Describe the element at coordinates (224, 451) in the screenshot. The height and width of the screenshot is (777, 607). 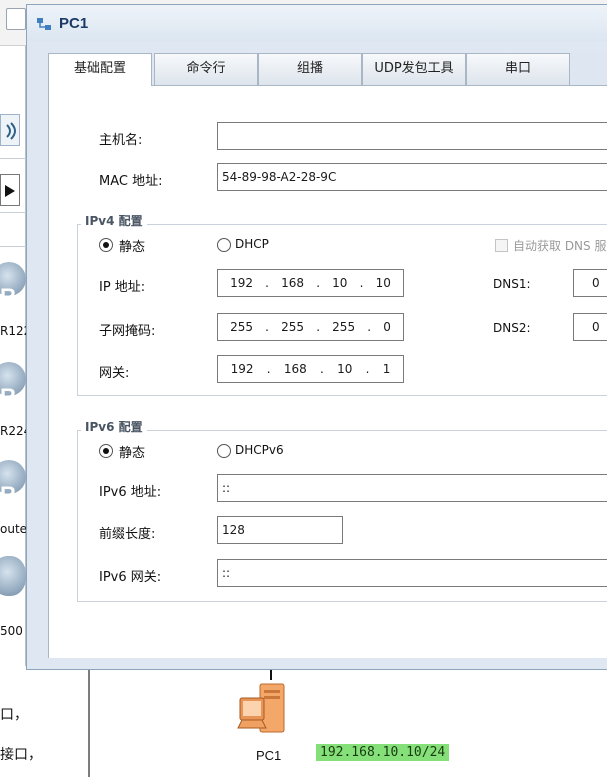
I see `ipv6-dhcp-radio` at that location.